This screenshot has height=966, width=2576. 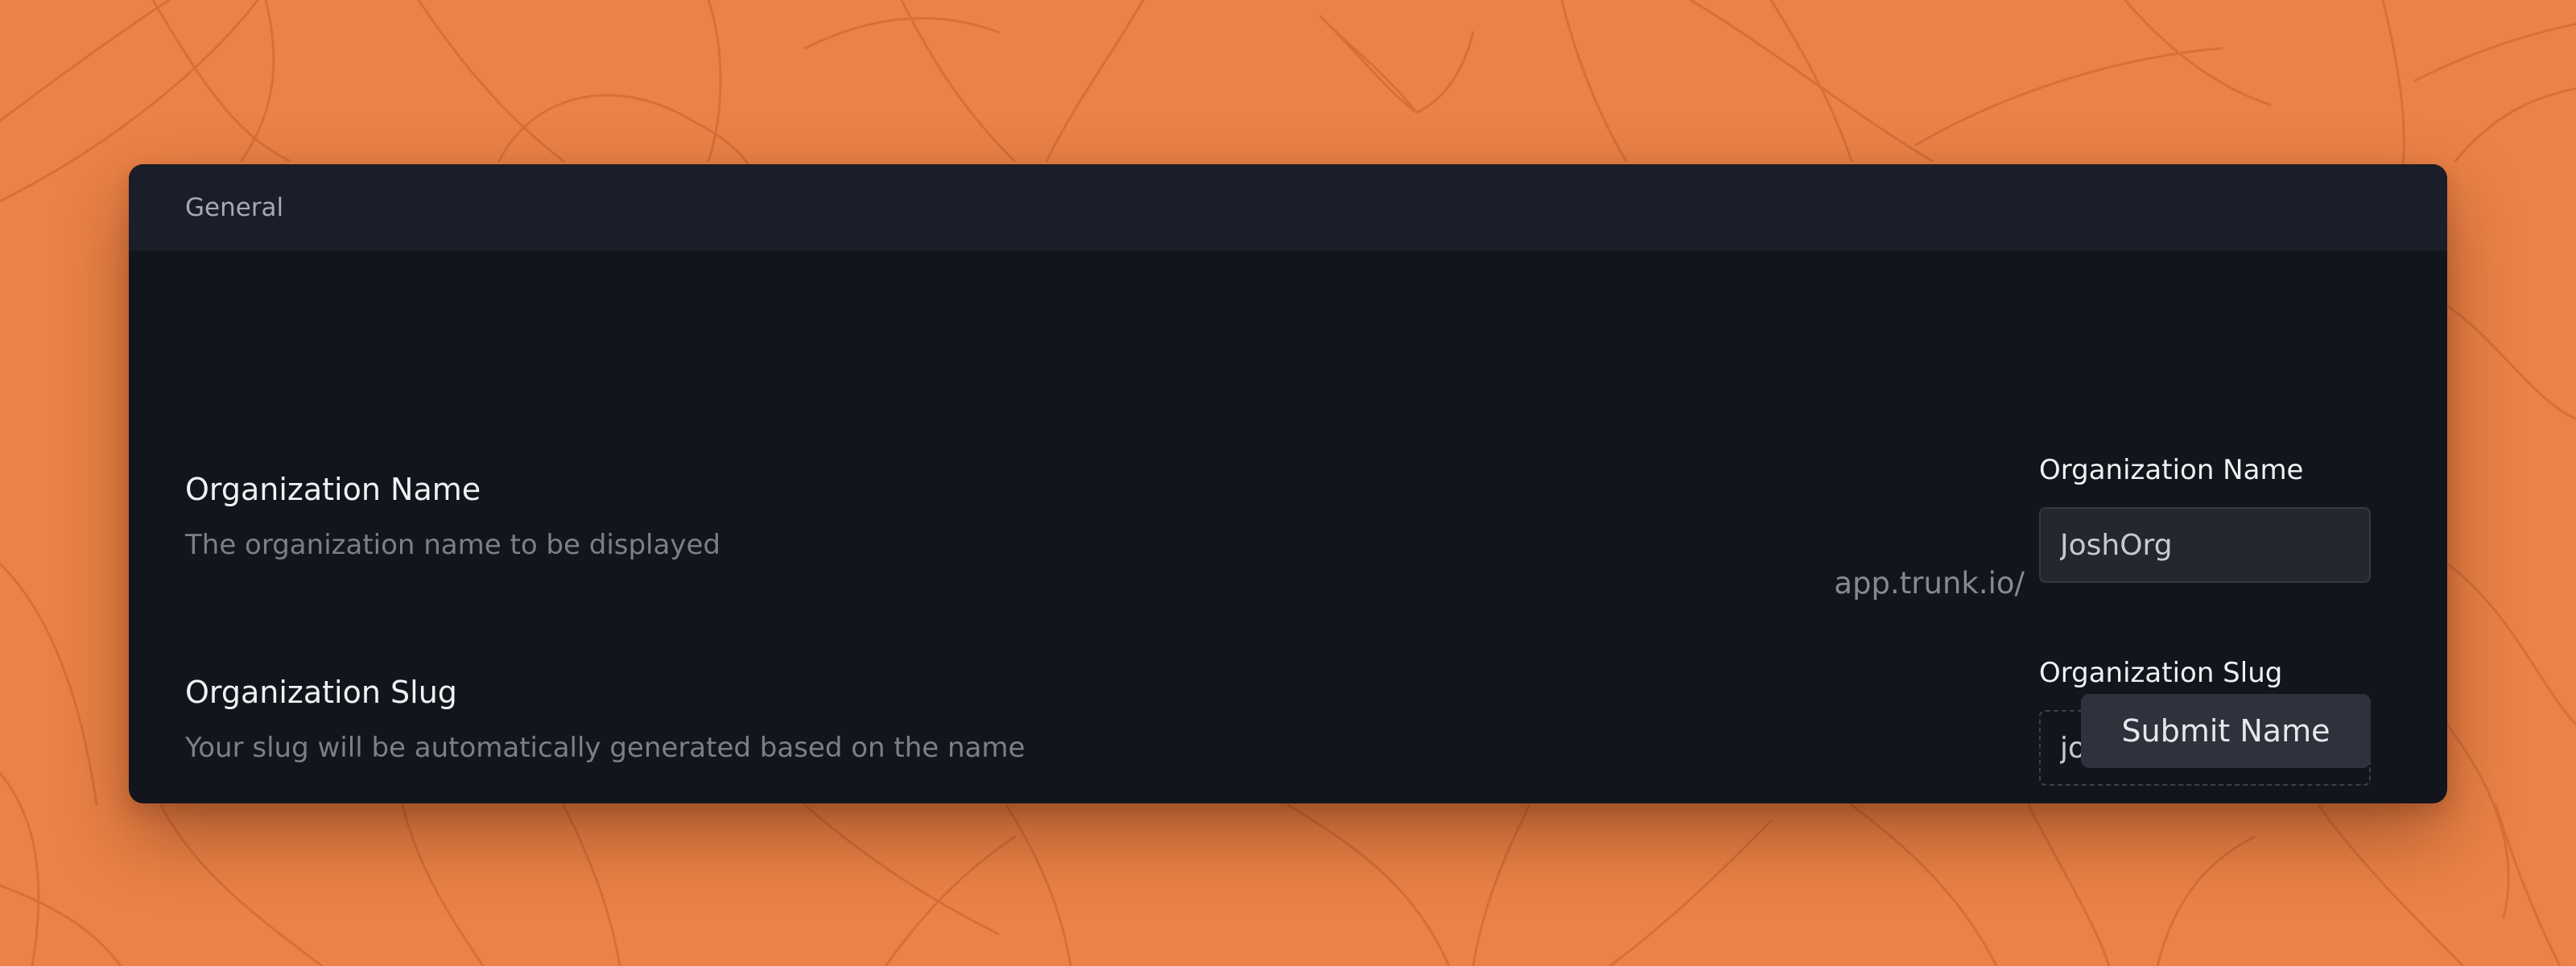 What do you see at coordinates (2161, 673) in the screenshot?
I see `org-slug-field-label: Organization Slug` at bounding box center [2161, 673].